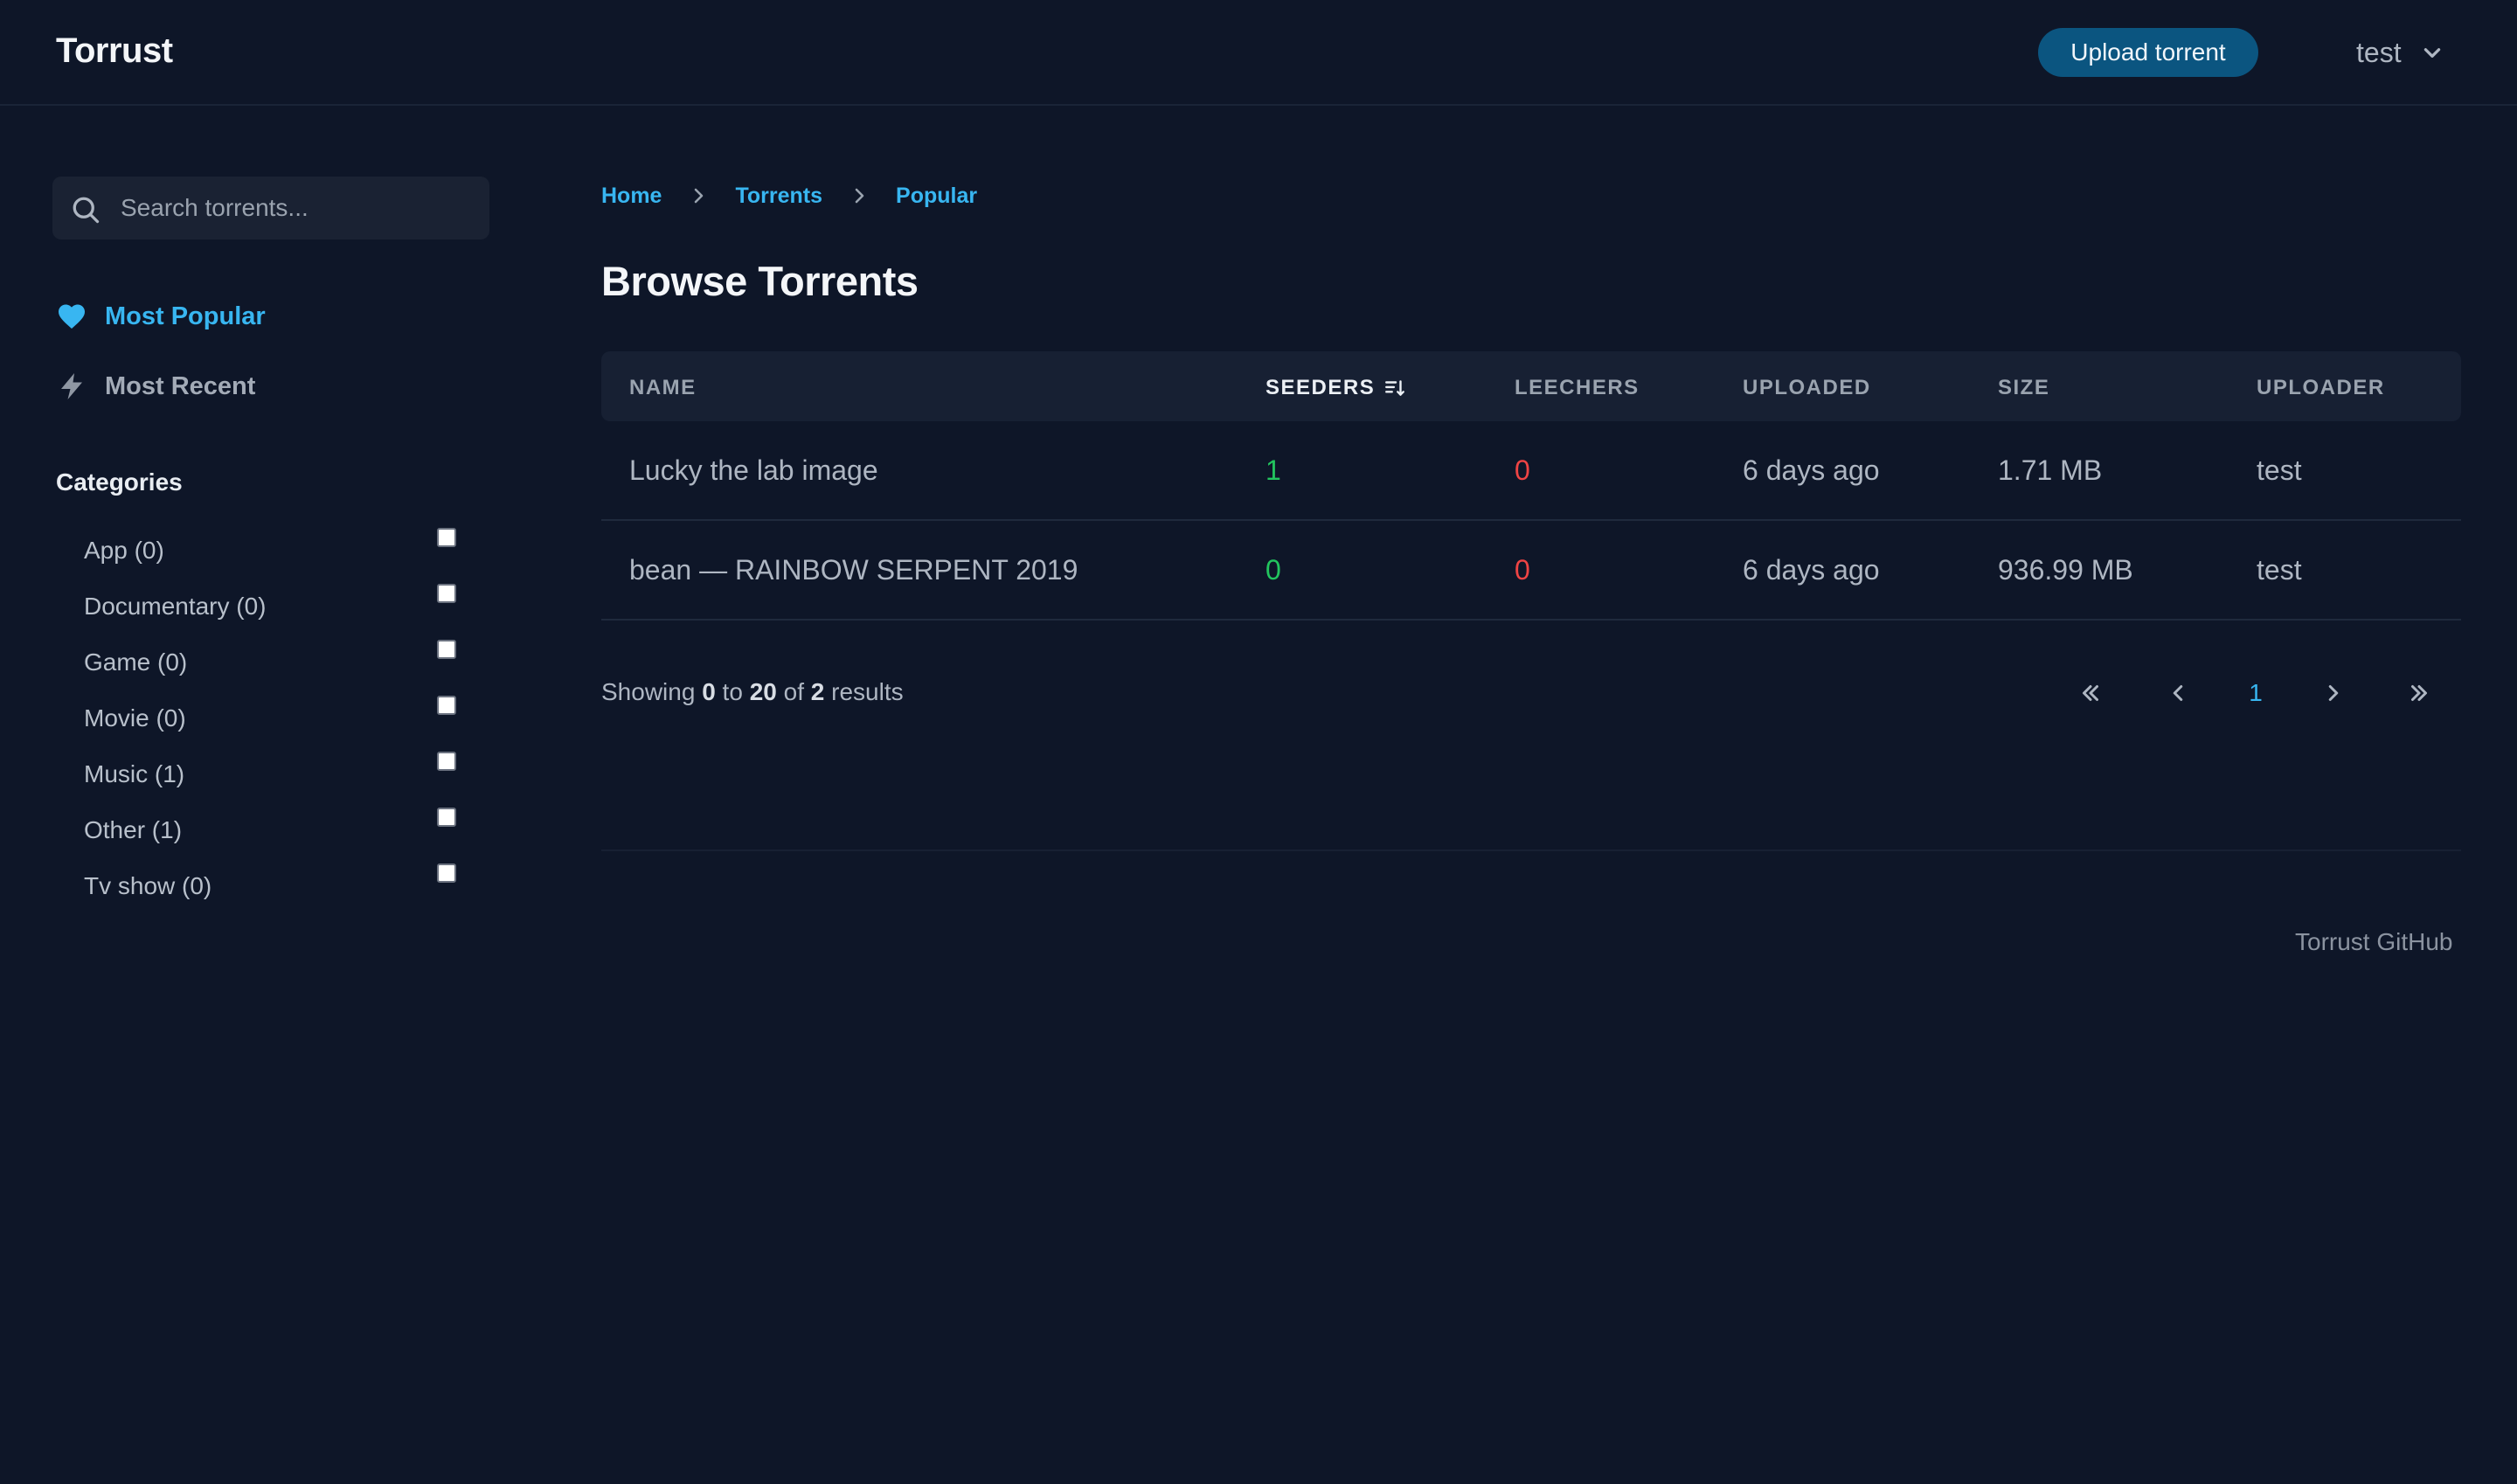 This screenshot has height=1484, width=2517. What do you see at coordinates (1273, 570) in the screenshot?
I see `seeders-count: 0` at bounding box center [1273, 570].